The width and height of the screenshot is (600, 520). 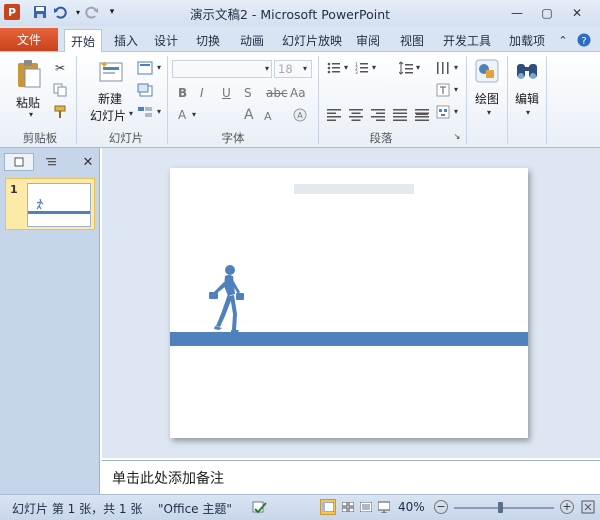 What do you see at coordinates (28, 102) in the screenshot?
I see `paste-label: 粘贴` at bounding box center [28, 102].